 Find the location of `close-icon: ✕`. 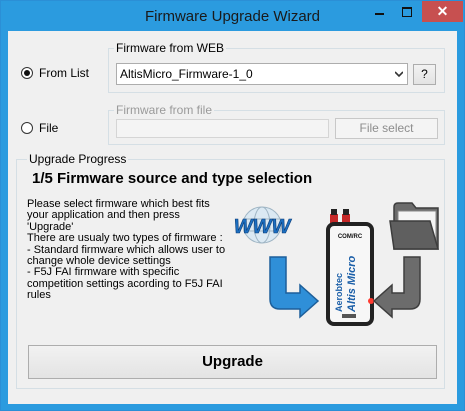

close-icon: ✕ is located at coordinates (442, 11).